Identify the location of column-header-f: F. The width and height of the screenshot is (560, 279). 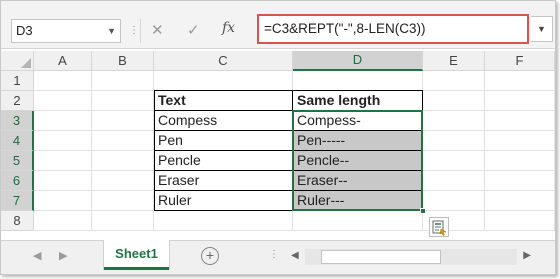
(520, 61).